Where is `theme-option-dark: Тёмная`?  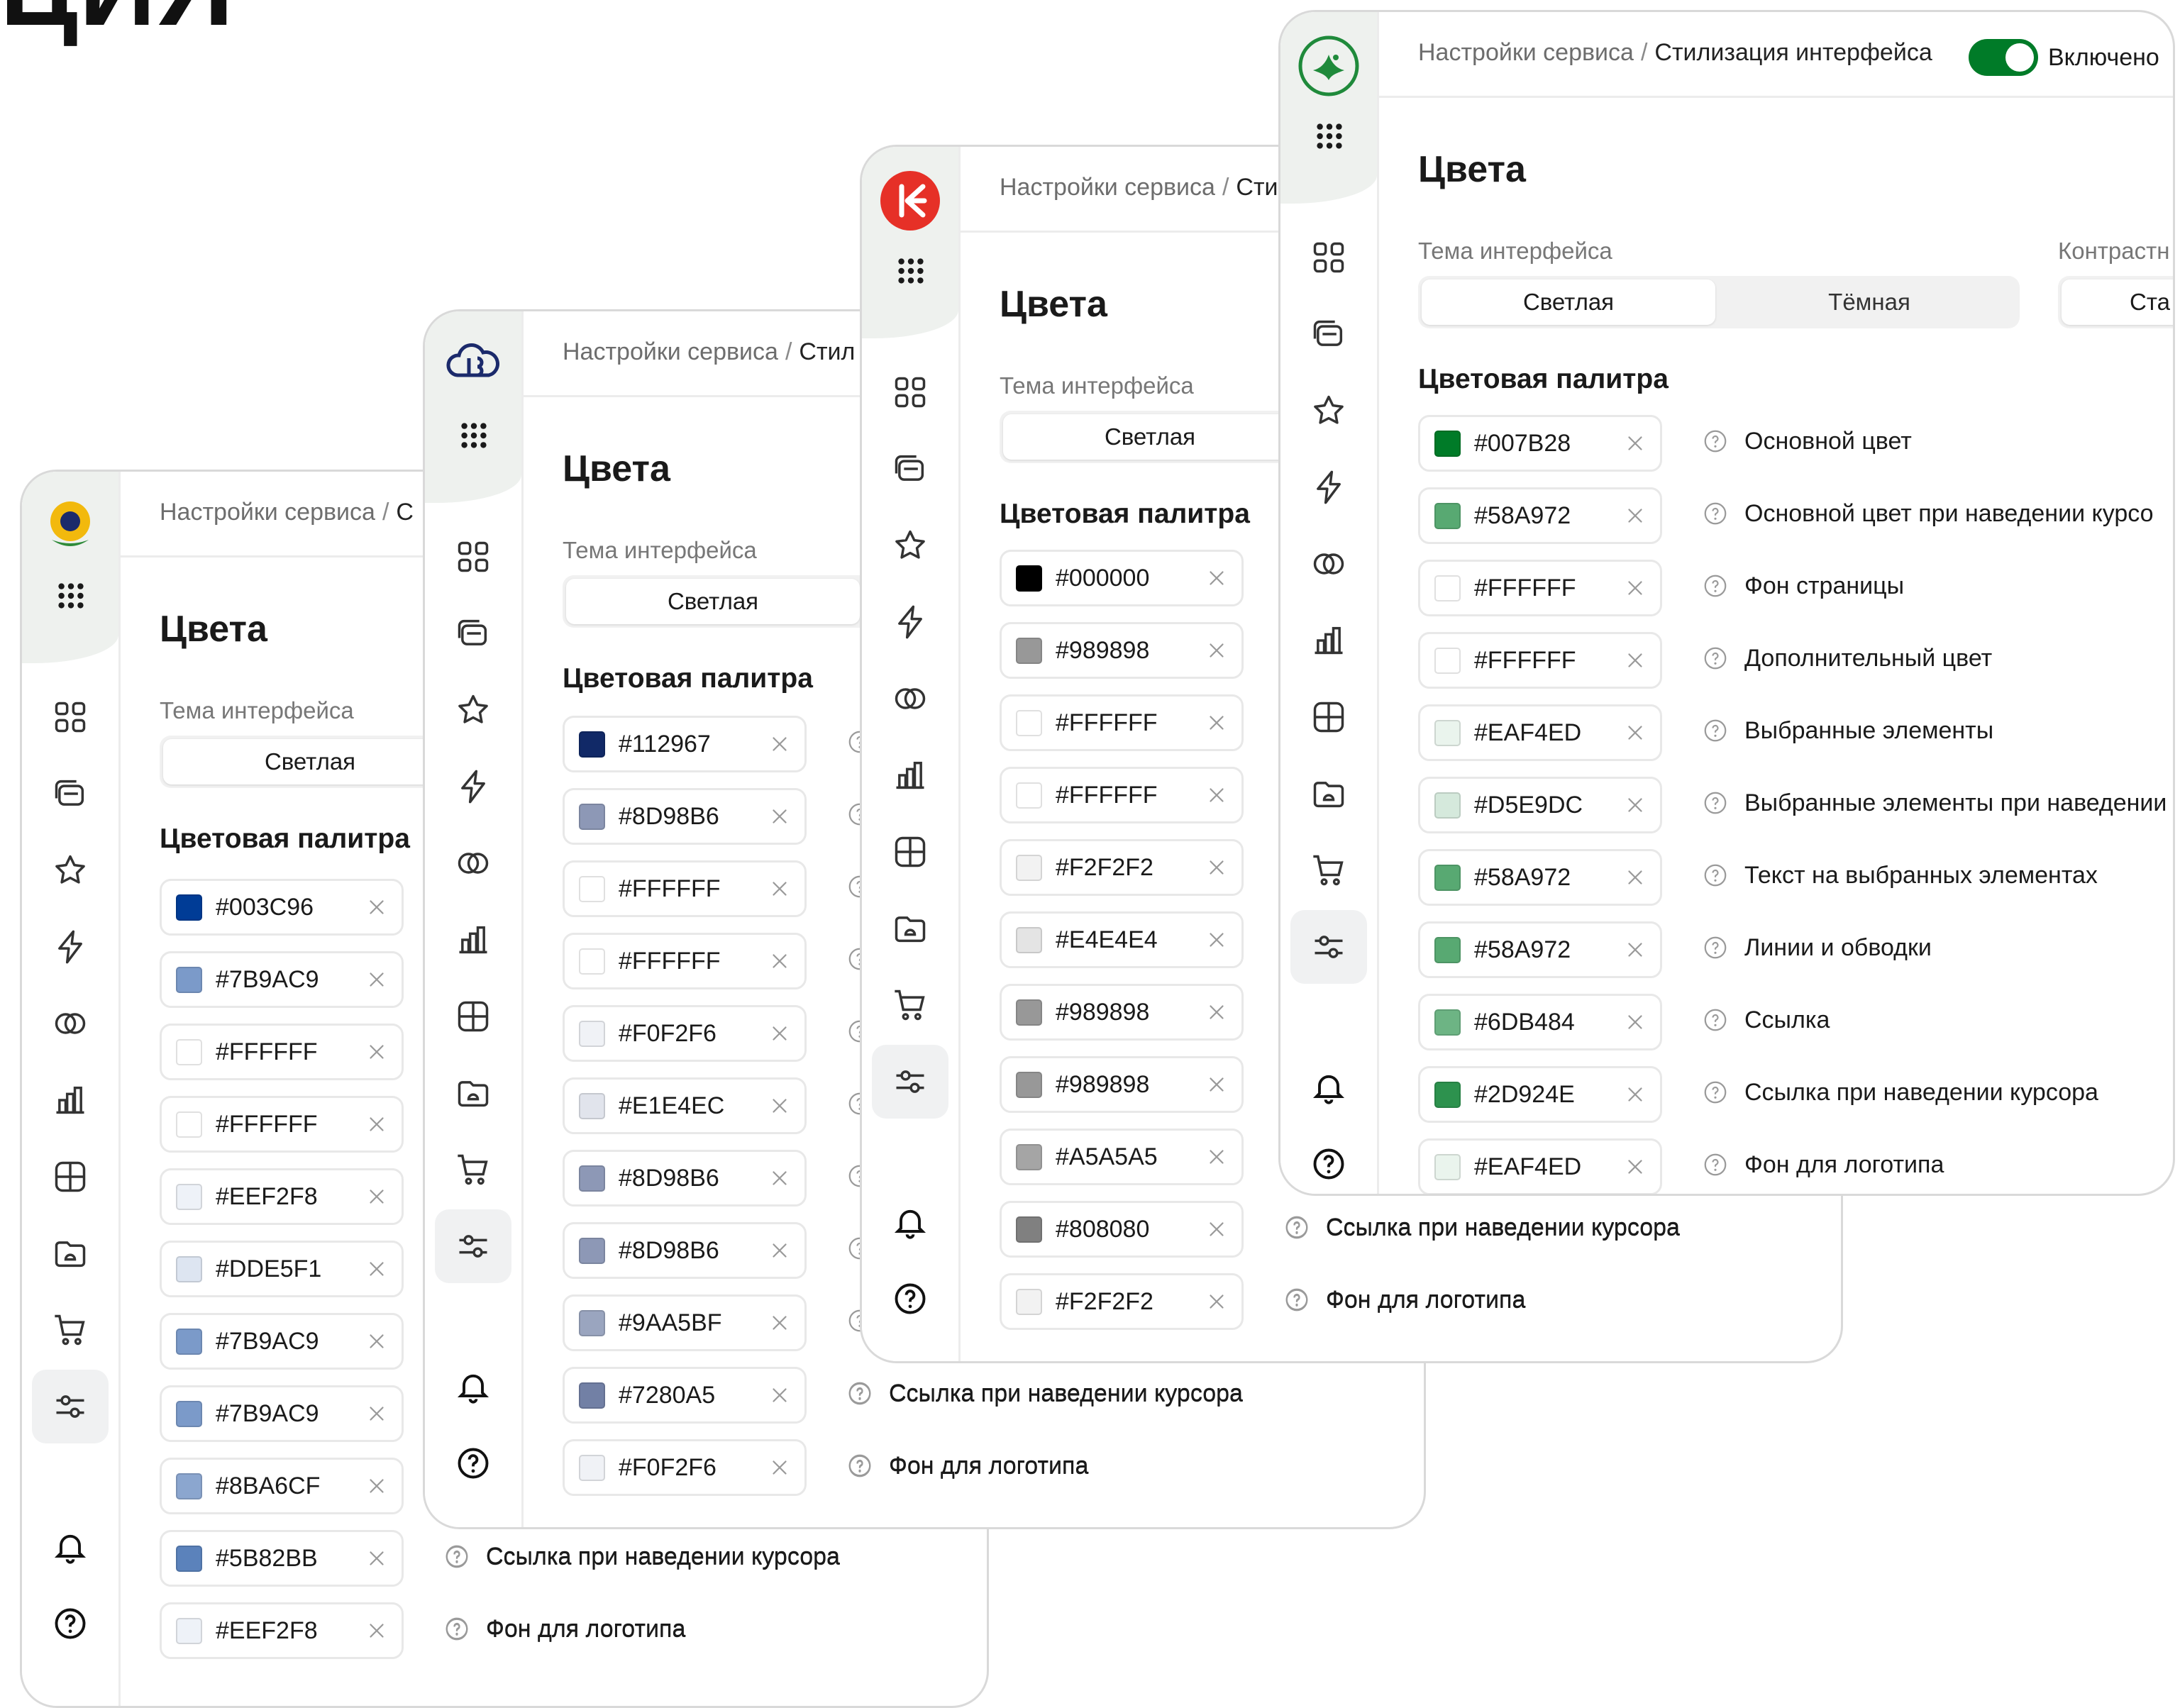
theme-option-dark: Тёмная is located at coordinates (1869, 302).